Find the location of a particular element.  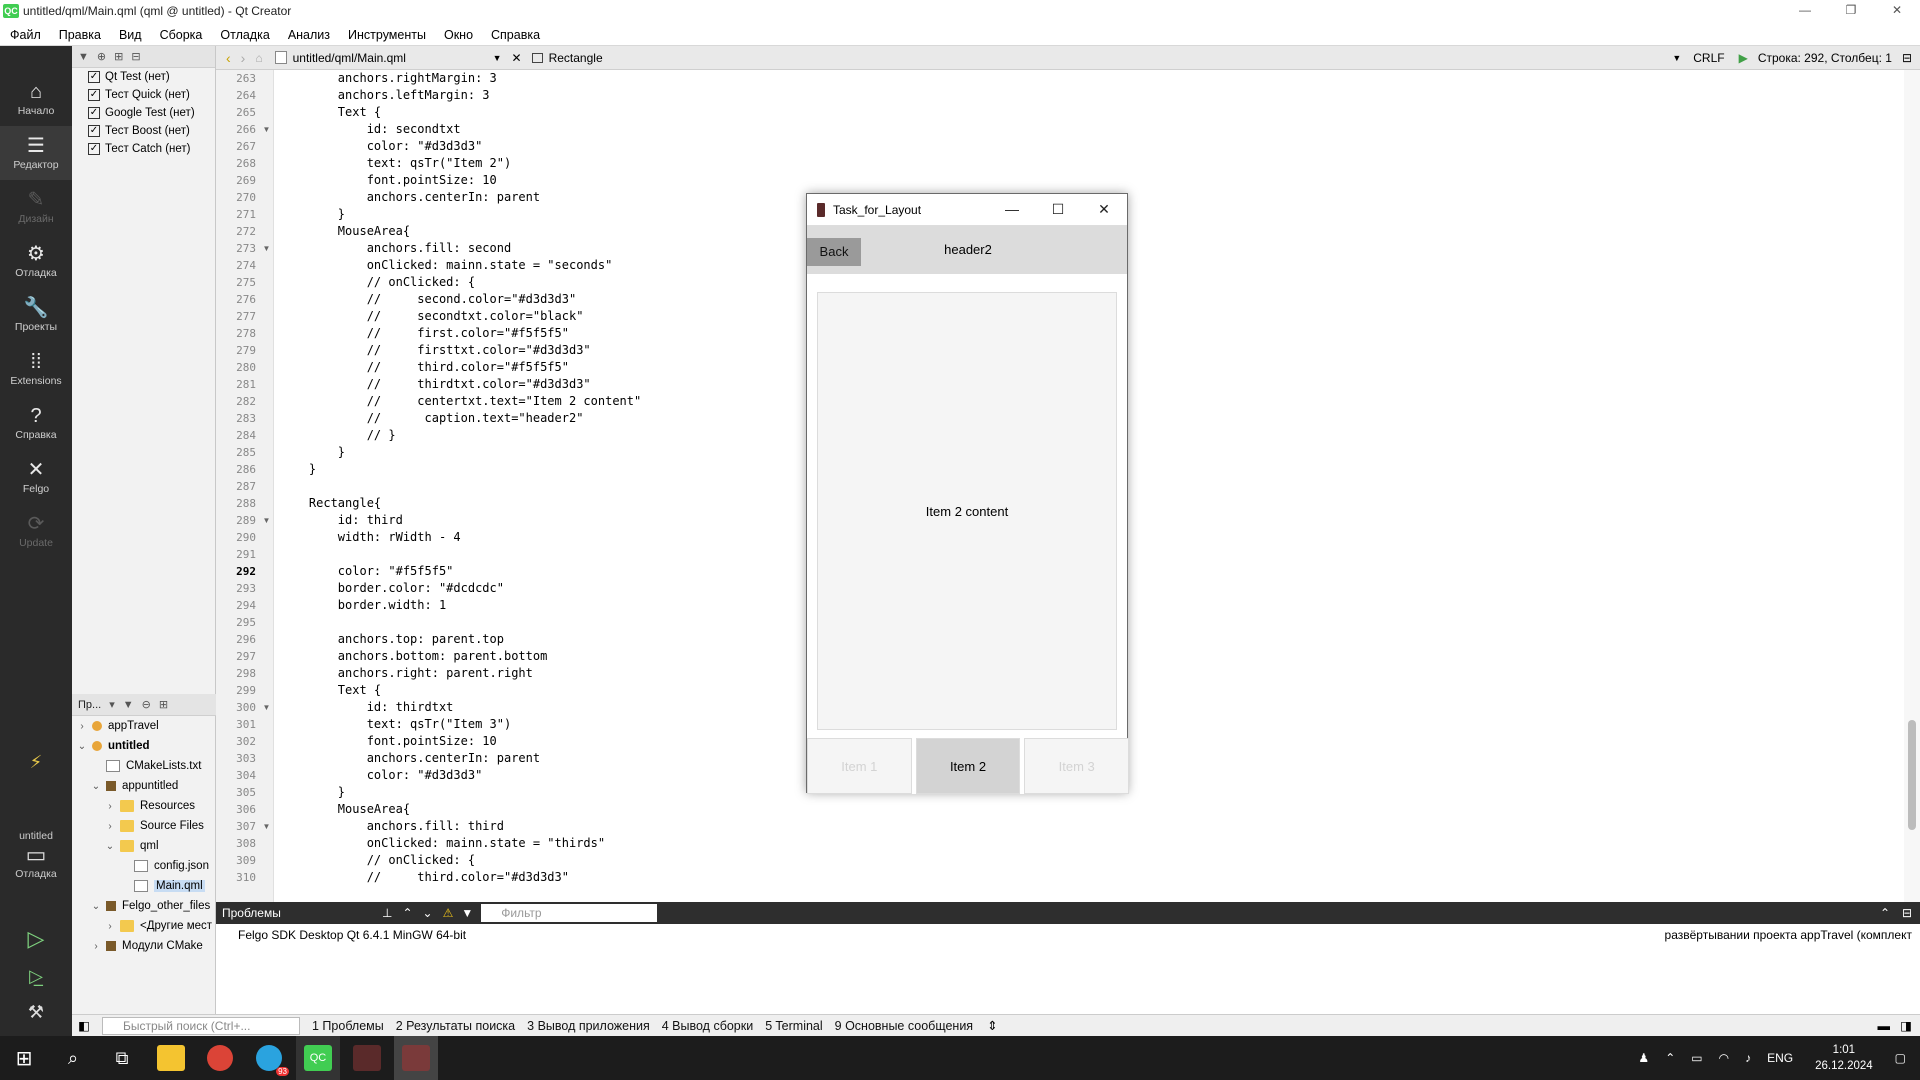

menu-item: Отладка is located at coordinates (243, 35).